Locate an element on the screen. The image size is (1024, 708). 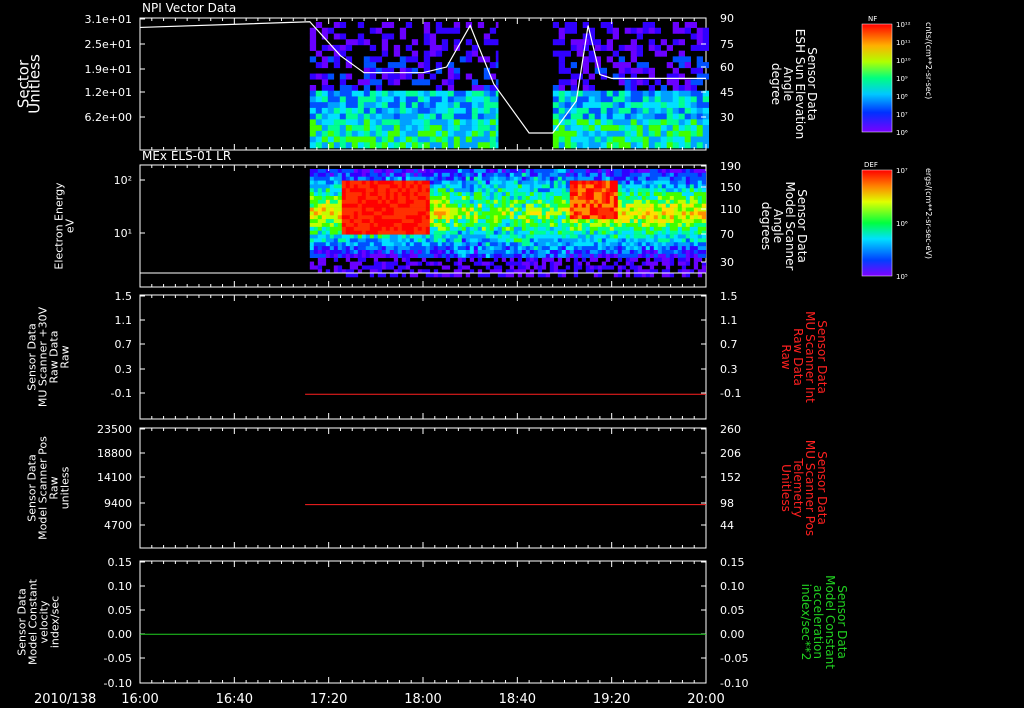
y-tick-label: 6.2e+00 is located at coordinates (108, 117).